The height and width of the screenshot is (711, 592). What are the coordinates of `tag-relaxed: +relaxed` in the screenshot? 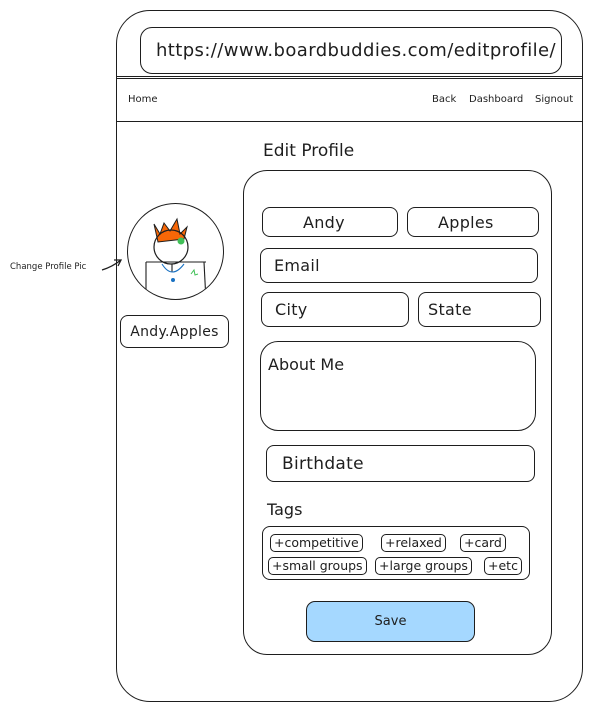 It's located at (413, 543).